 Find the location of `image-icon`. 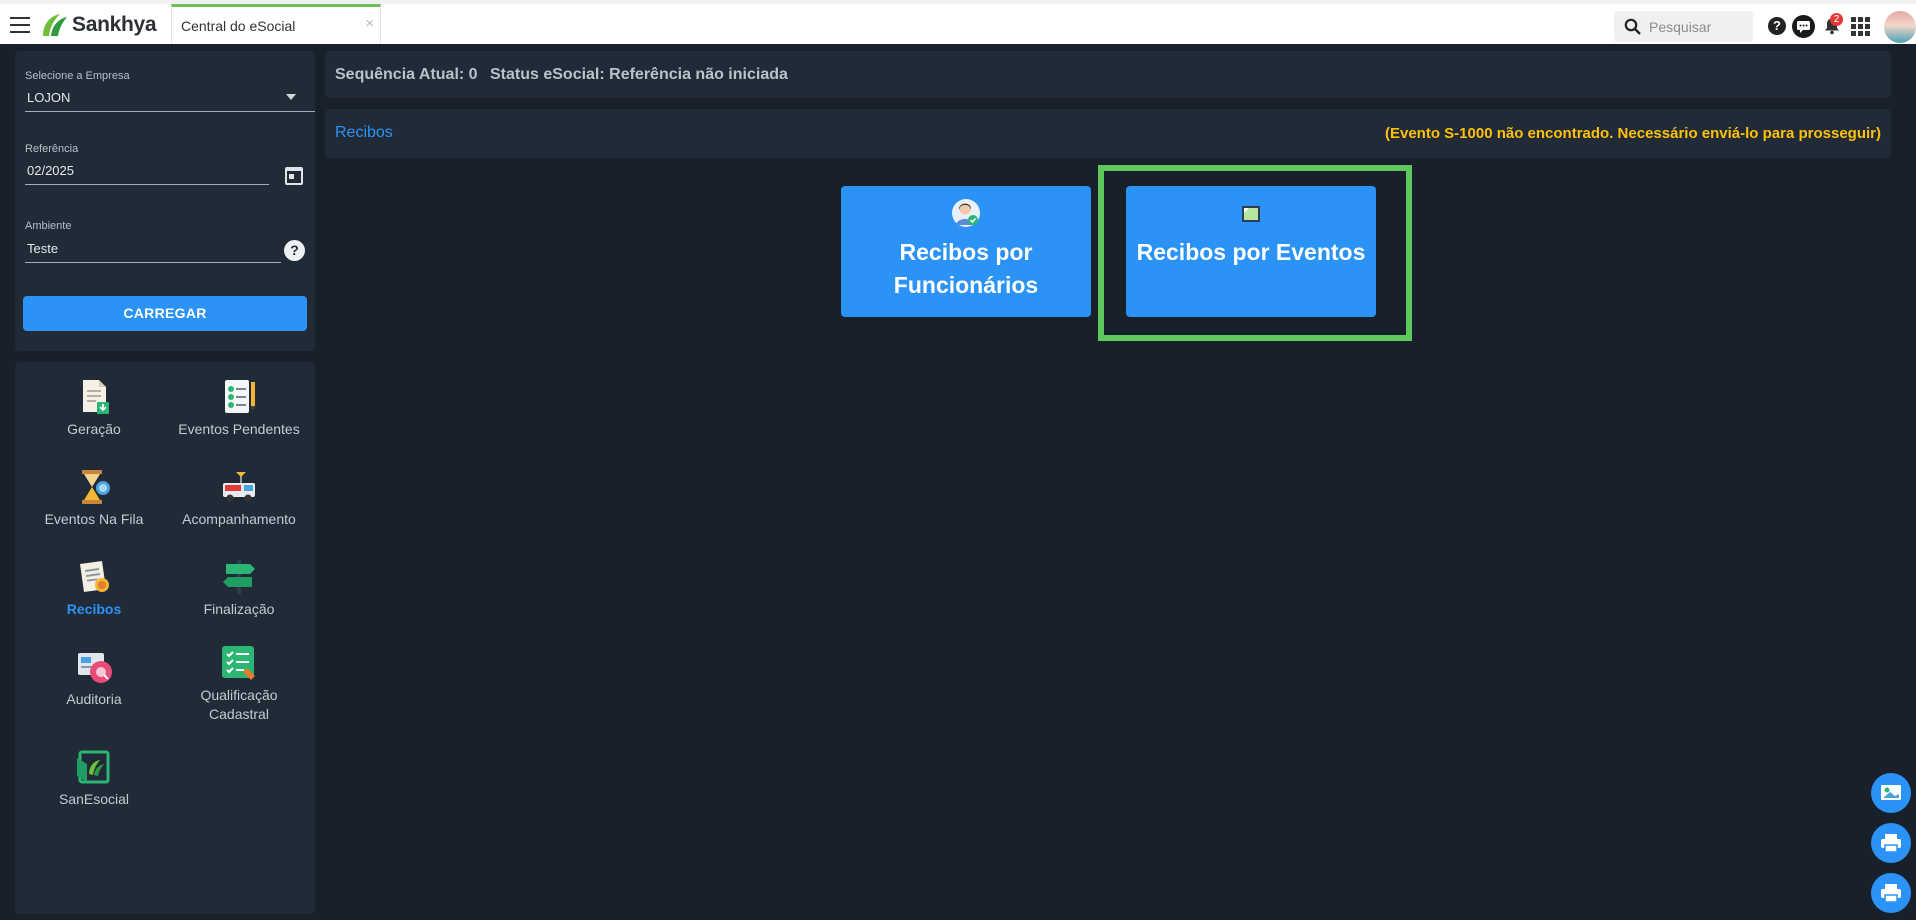

image-icon is located at coordinates (1891, 792).